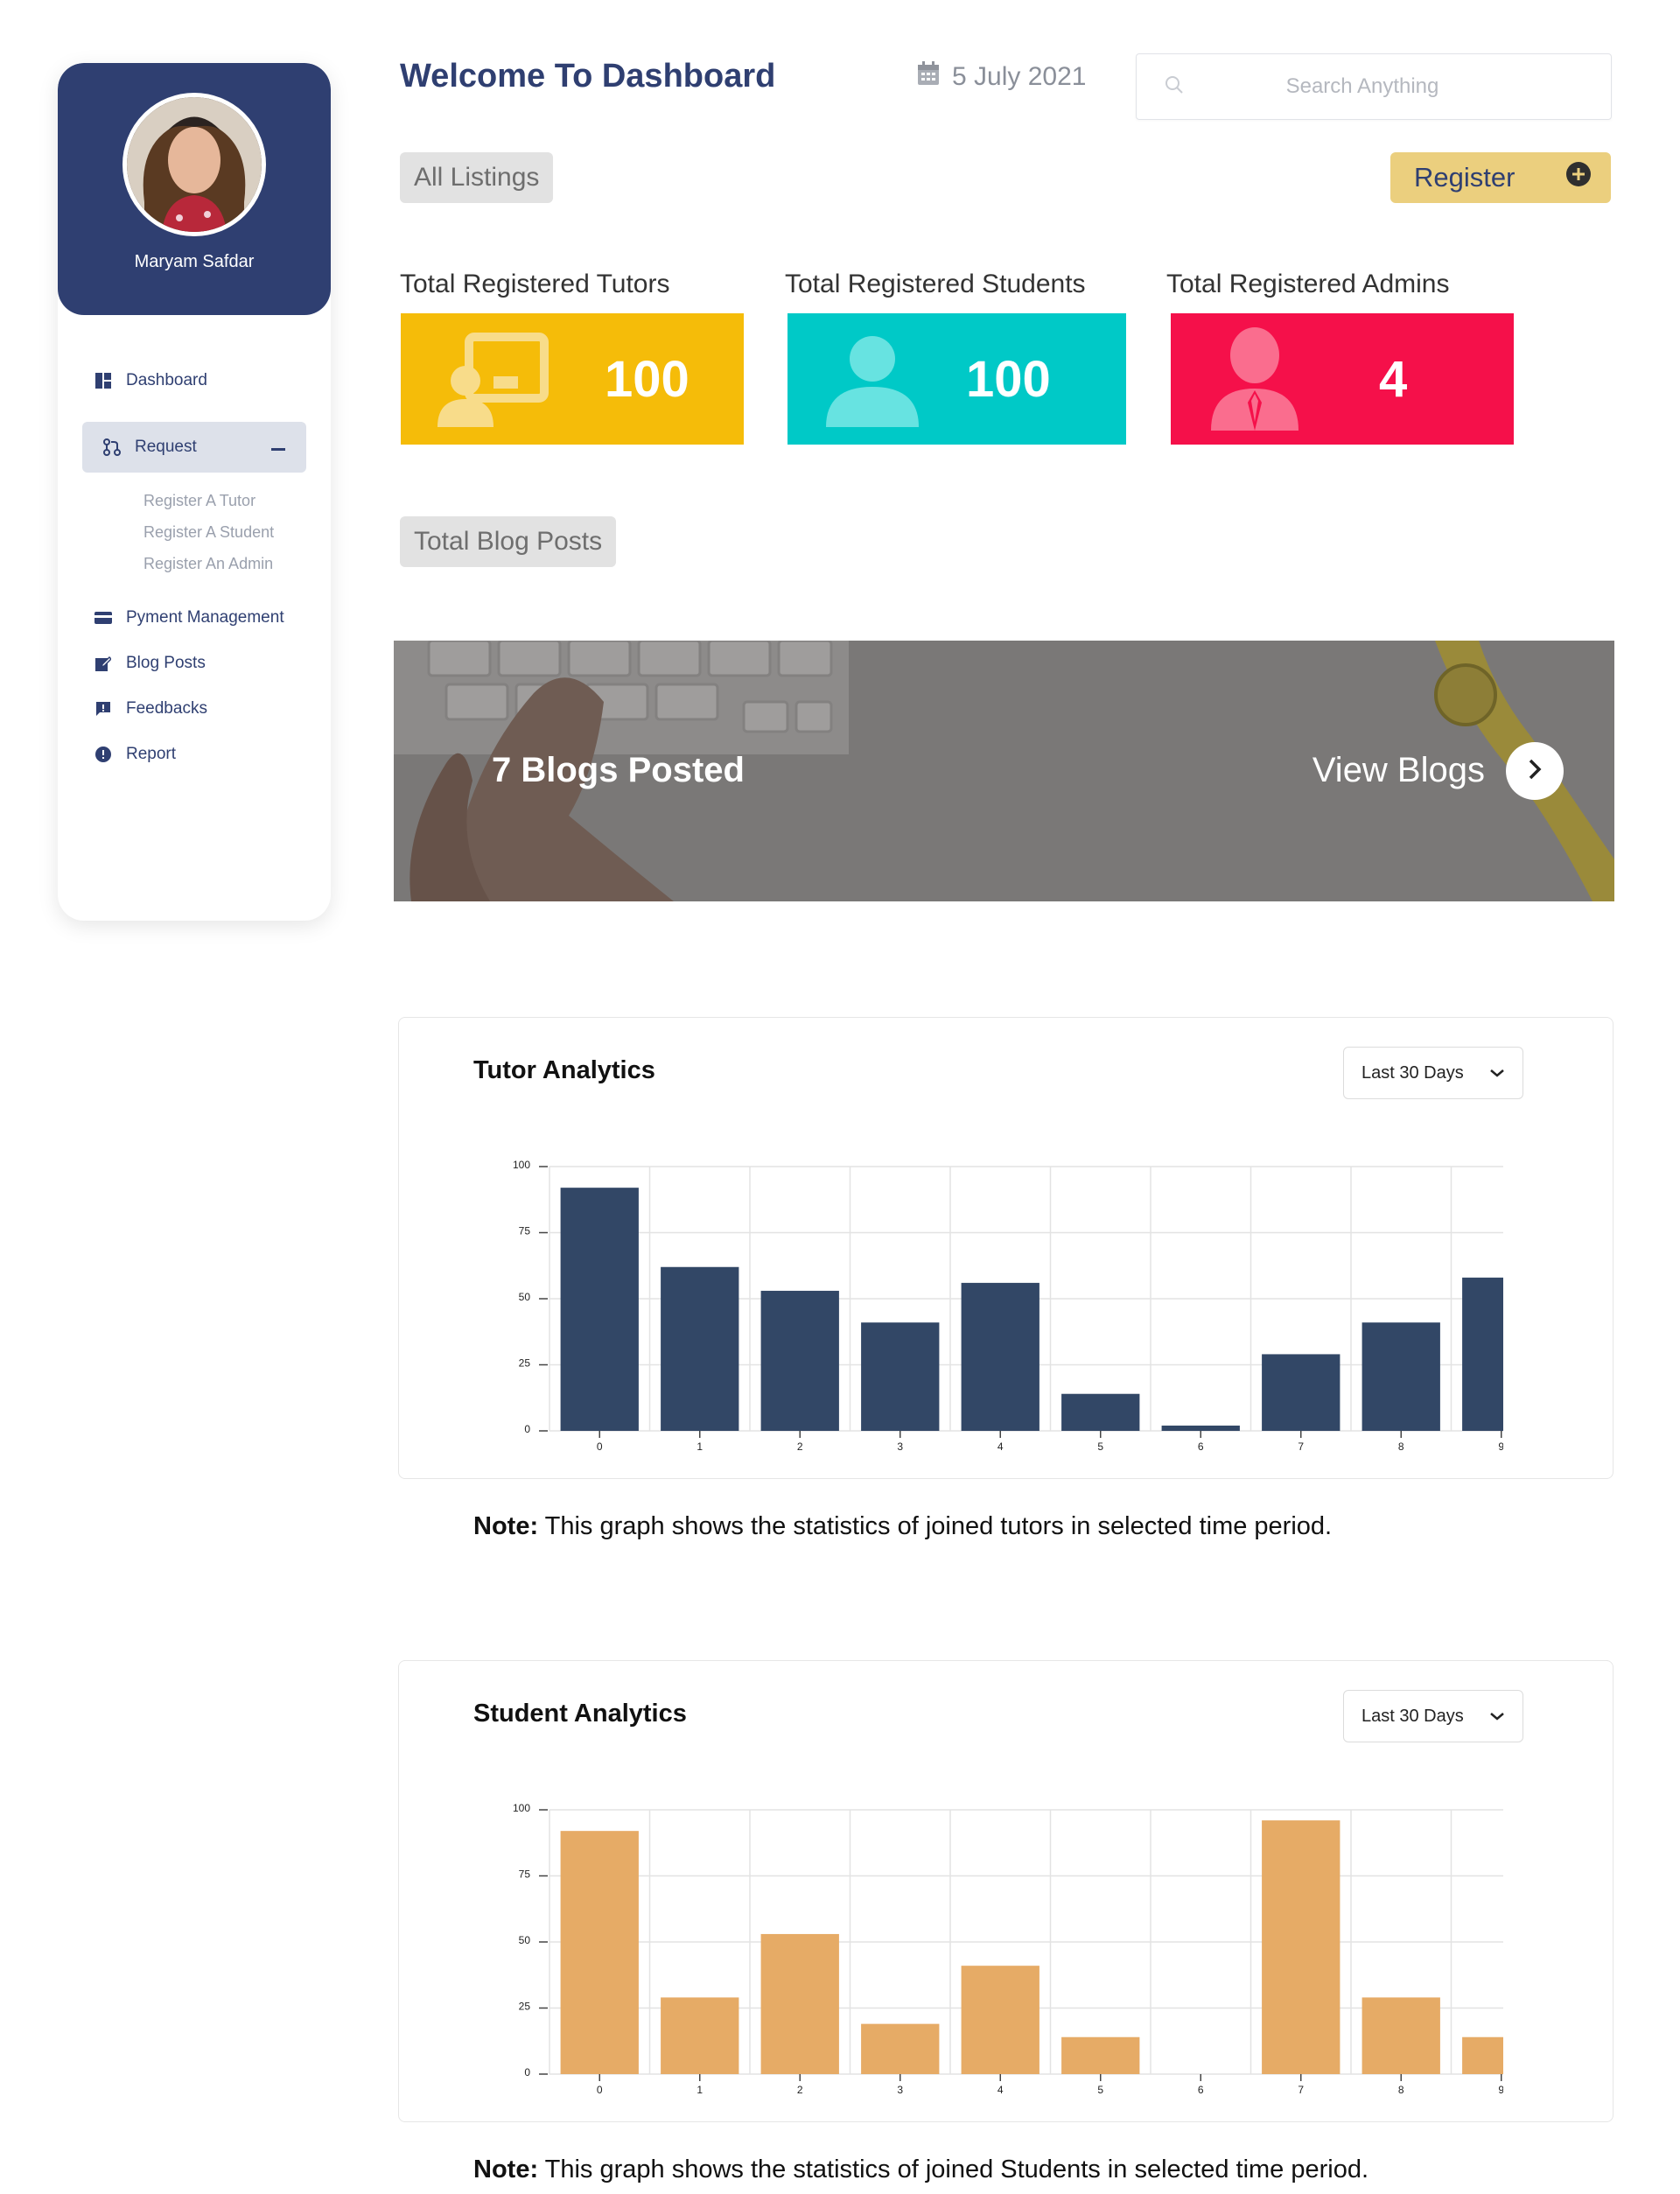  Describe the element at coordinates (1174, 87) in the screenshot. I see `search-icon` at that location.